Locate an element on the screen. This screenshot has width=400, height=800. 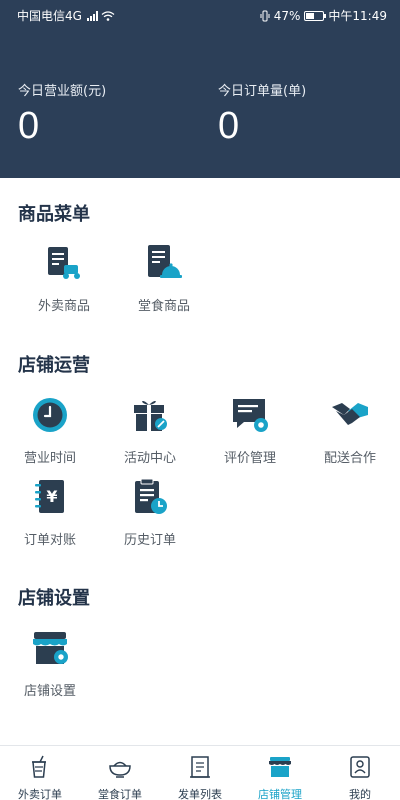
today-orders-value: 0 is located at coordinates (229, 126).